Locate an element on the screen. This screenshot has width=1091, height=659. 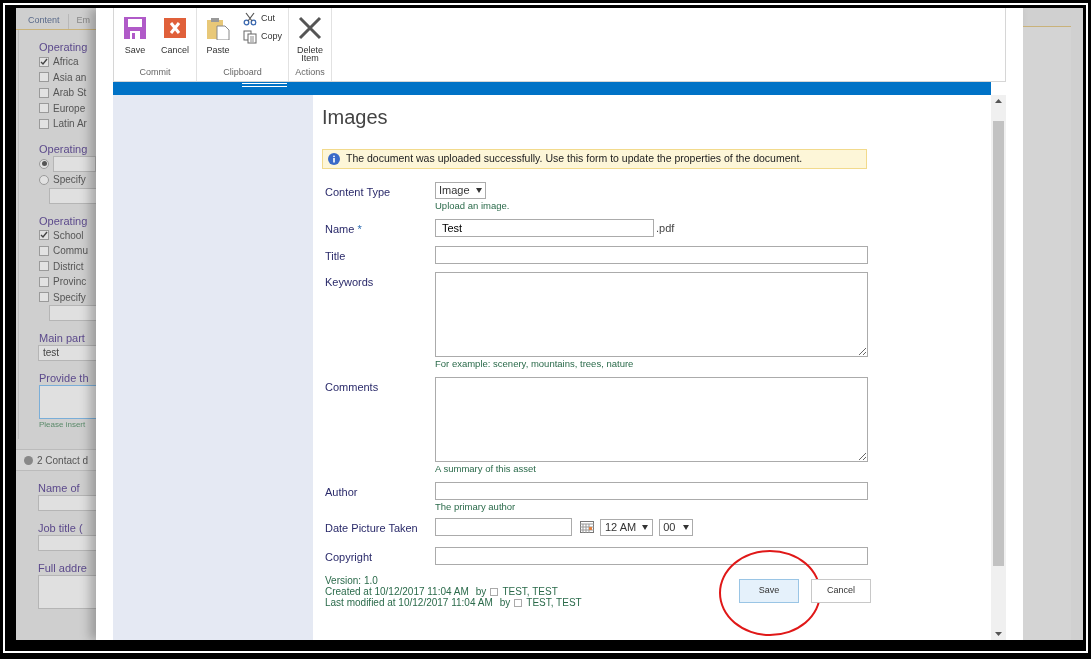
dropdown: Image is located at coordinates (460, 190).